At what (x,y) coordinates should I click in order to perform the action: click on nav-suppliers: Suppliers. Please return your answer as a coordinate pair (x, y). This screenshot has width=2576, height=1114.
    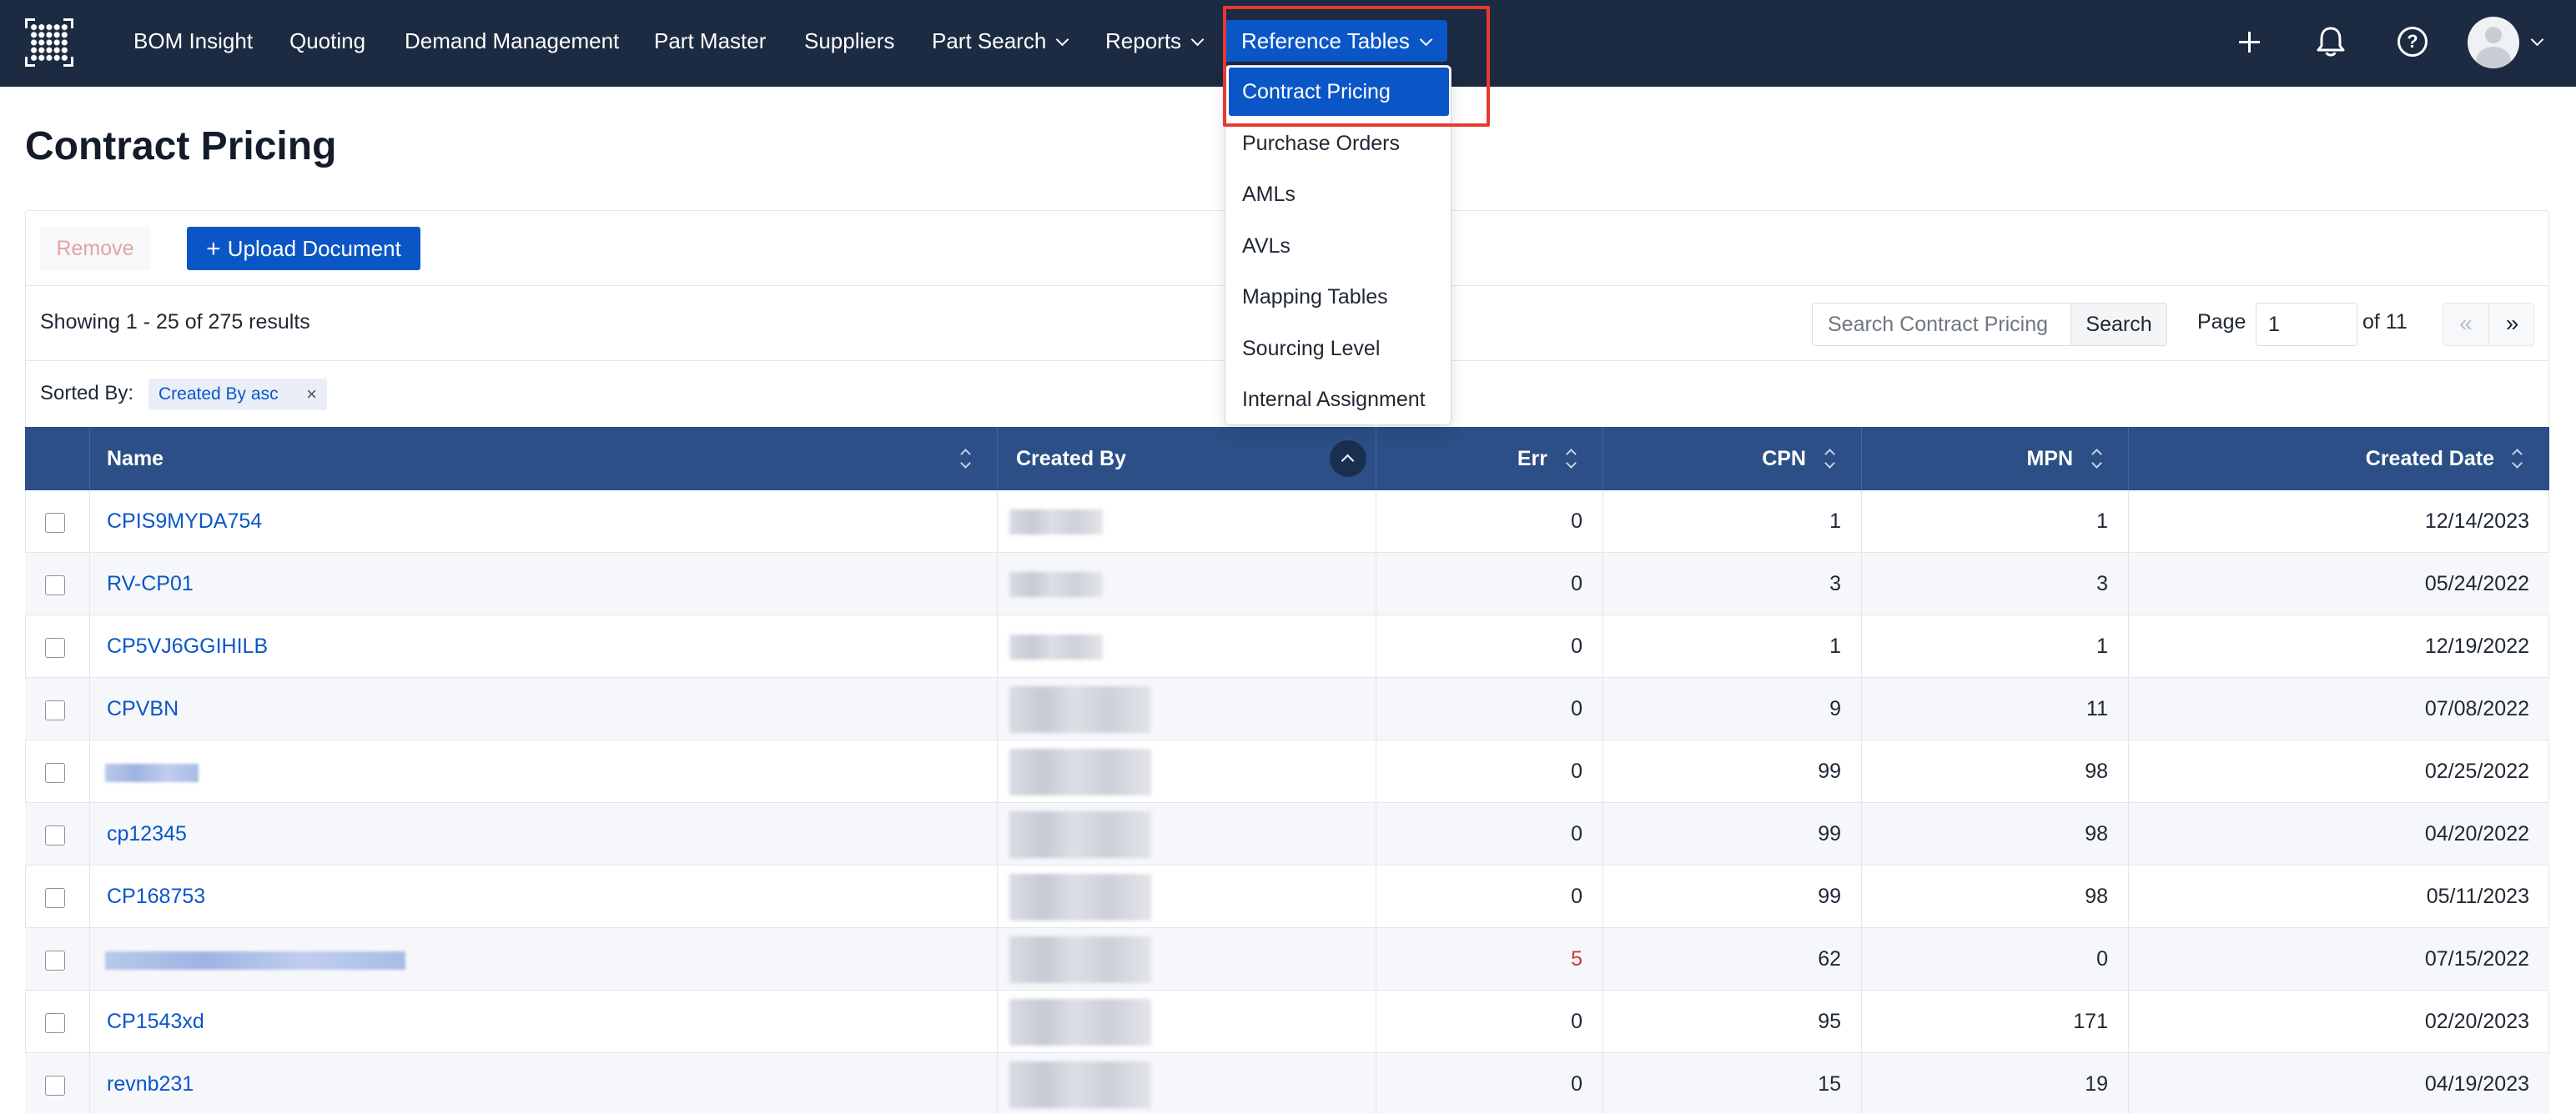
    Looking at the image, I should click on (849, 41).